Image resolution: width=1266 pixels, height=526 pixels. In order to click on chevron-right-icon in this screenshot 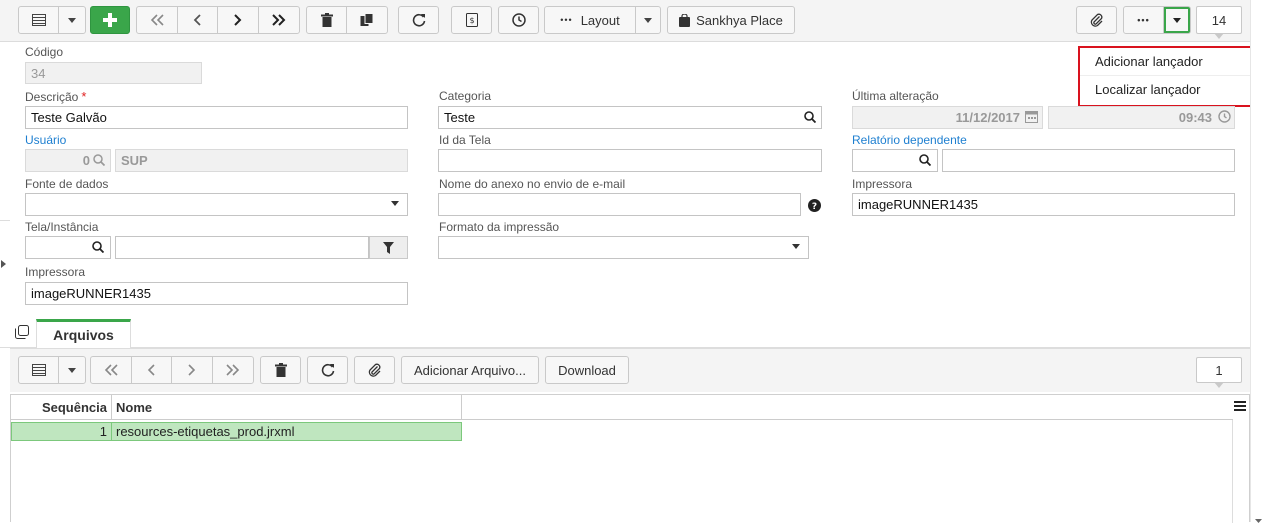, I will do `click(238, 20)`.